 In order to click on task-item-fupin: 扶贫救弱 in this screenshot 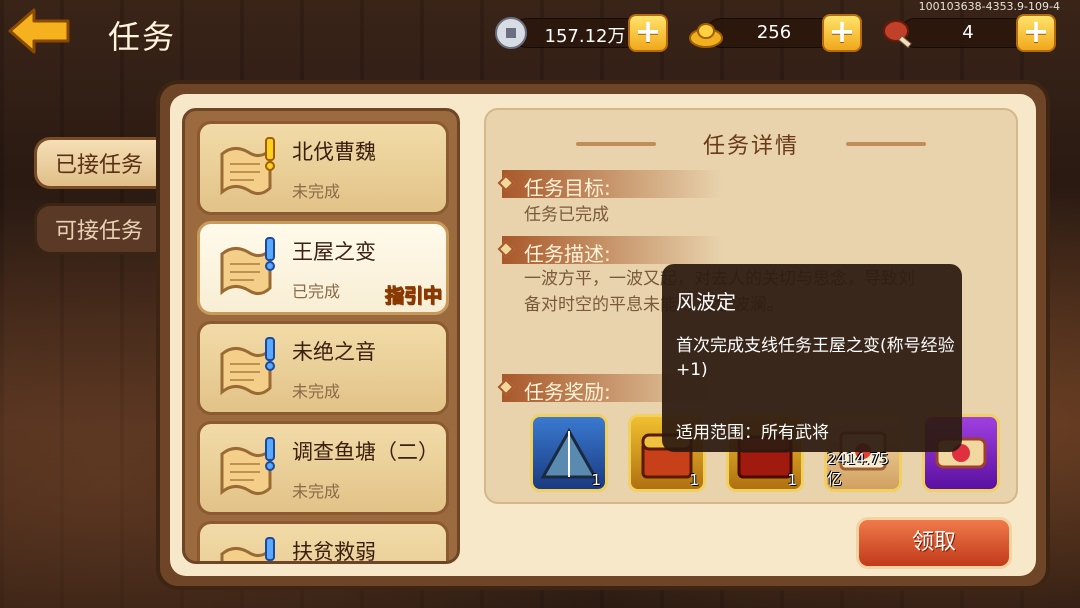, I will do `click(323, 542)`.